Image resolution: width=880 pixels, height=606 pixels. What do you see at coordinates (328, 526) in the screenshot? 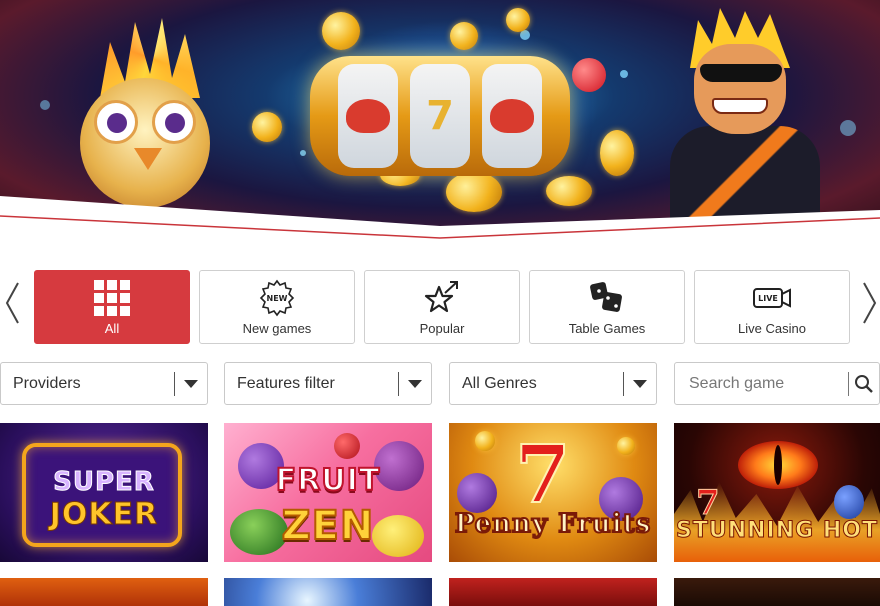
I see `game-title: ZEN` at bounding box center [328, 526].